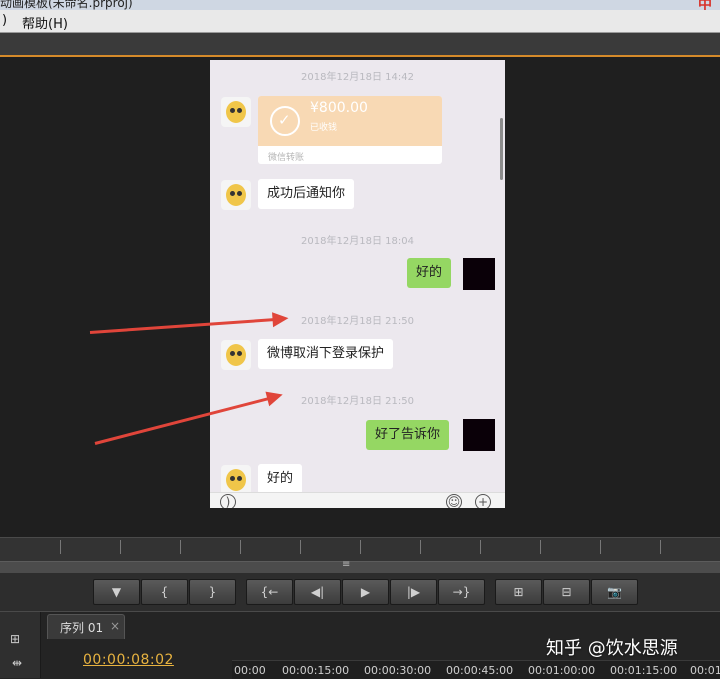  I want to click on mark-out-button: }, so click(212, 592).